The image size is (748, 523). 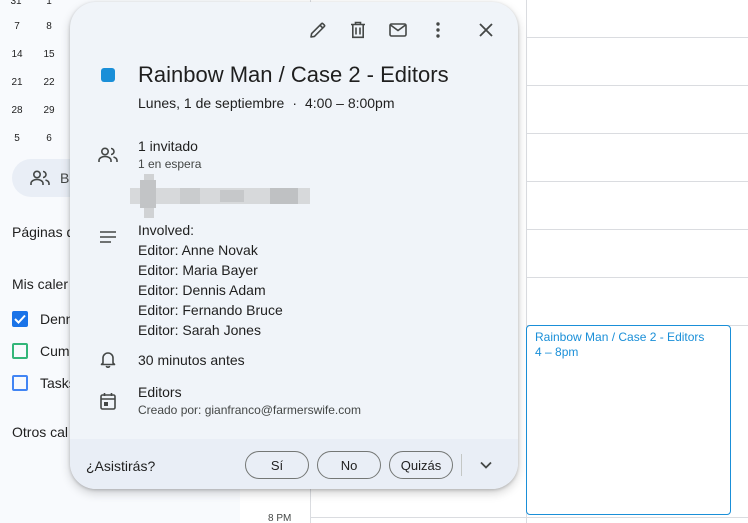 What do you see at coordinates (557, 352) in the screenshot?
I see `event-time: 4 – 8pm` at bounding box center [557, 352].